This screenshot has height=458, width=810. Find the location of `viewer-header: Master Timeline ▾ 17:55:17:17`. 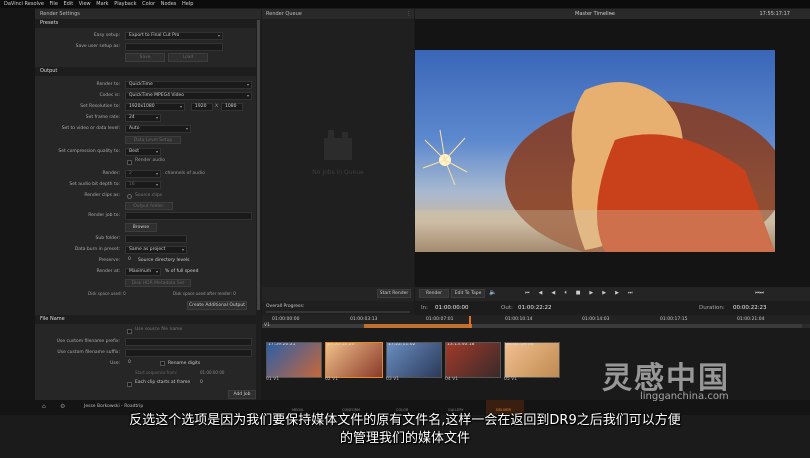

viewer-header: Master Timeline ▾ 17:55:17:17 is located at coordinates (612, 14).